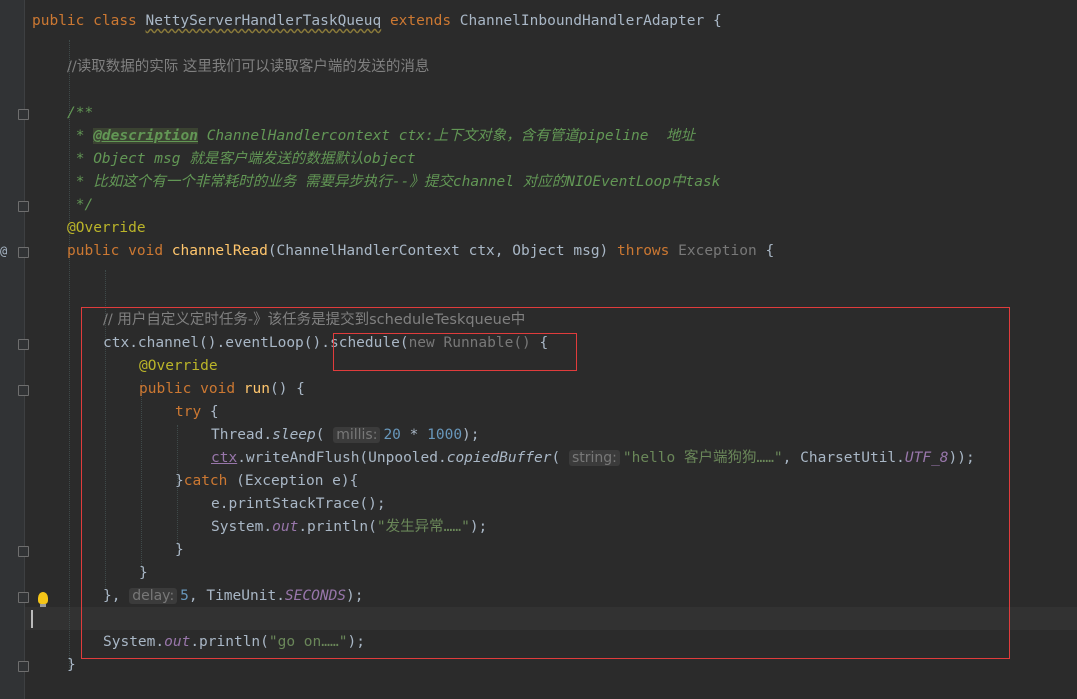 Image resolution: width=1077 pixels, height=699 pixels. I want to click on code-text: *, so click(414, 435).